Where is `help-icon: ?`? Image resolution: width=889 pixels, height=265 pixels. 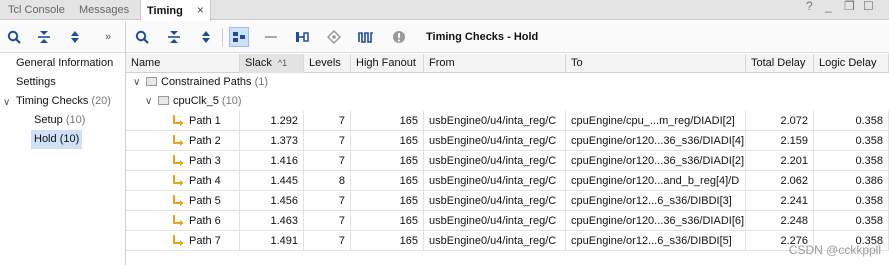 help-icon: ? is located at coordinates (809, 7).